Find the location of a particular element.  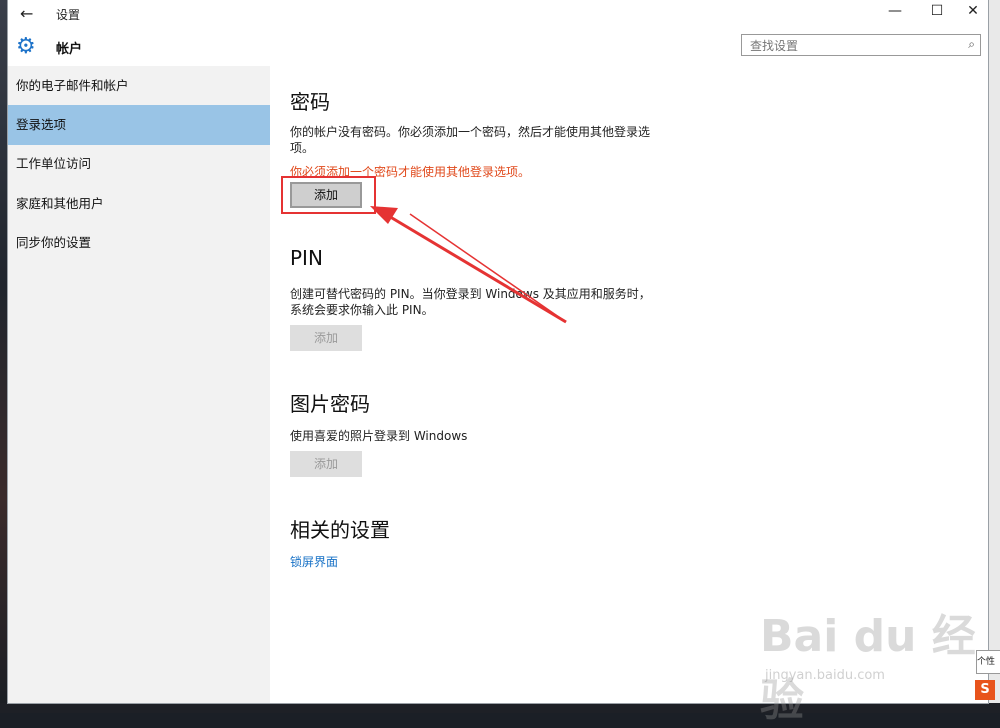

minimize-button: — is located at coordinates (895, 11).